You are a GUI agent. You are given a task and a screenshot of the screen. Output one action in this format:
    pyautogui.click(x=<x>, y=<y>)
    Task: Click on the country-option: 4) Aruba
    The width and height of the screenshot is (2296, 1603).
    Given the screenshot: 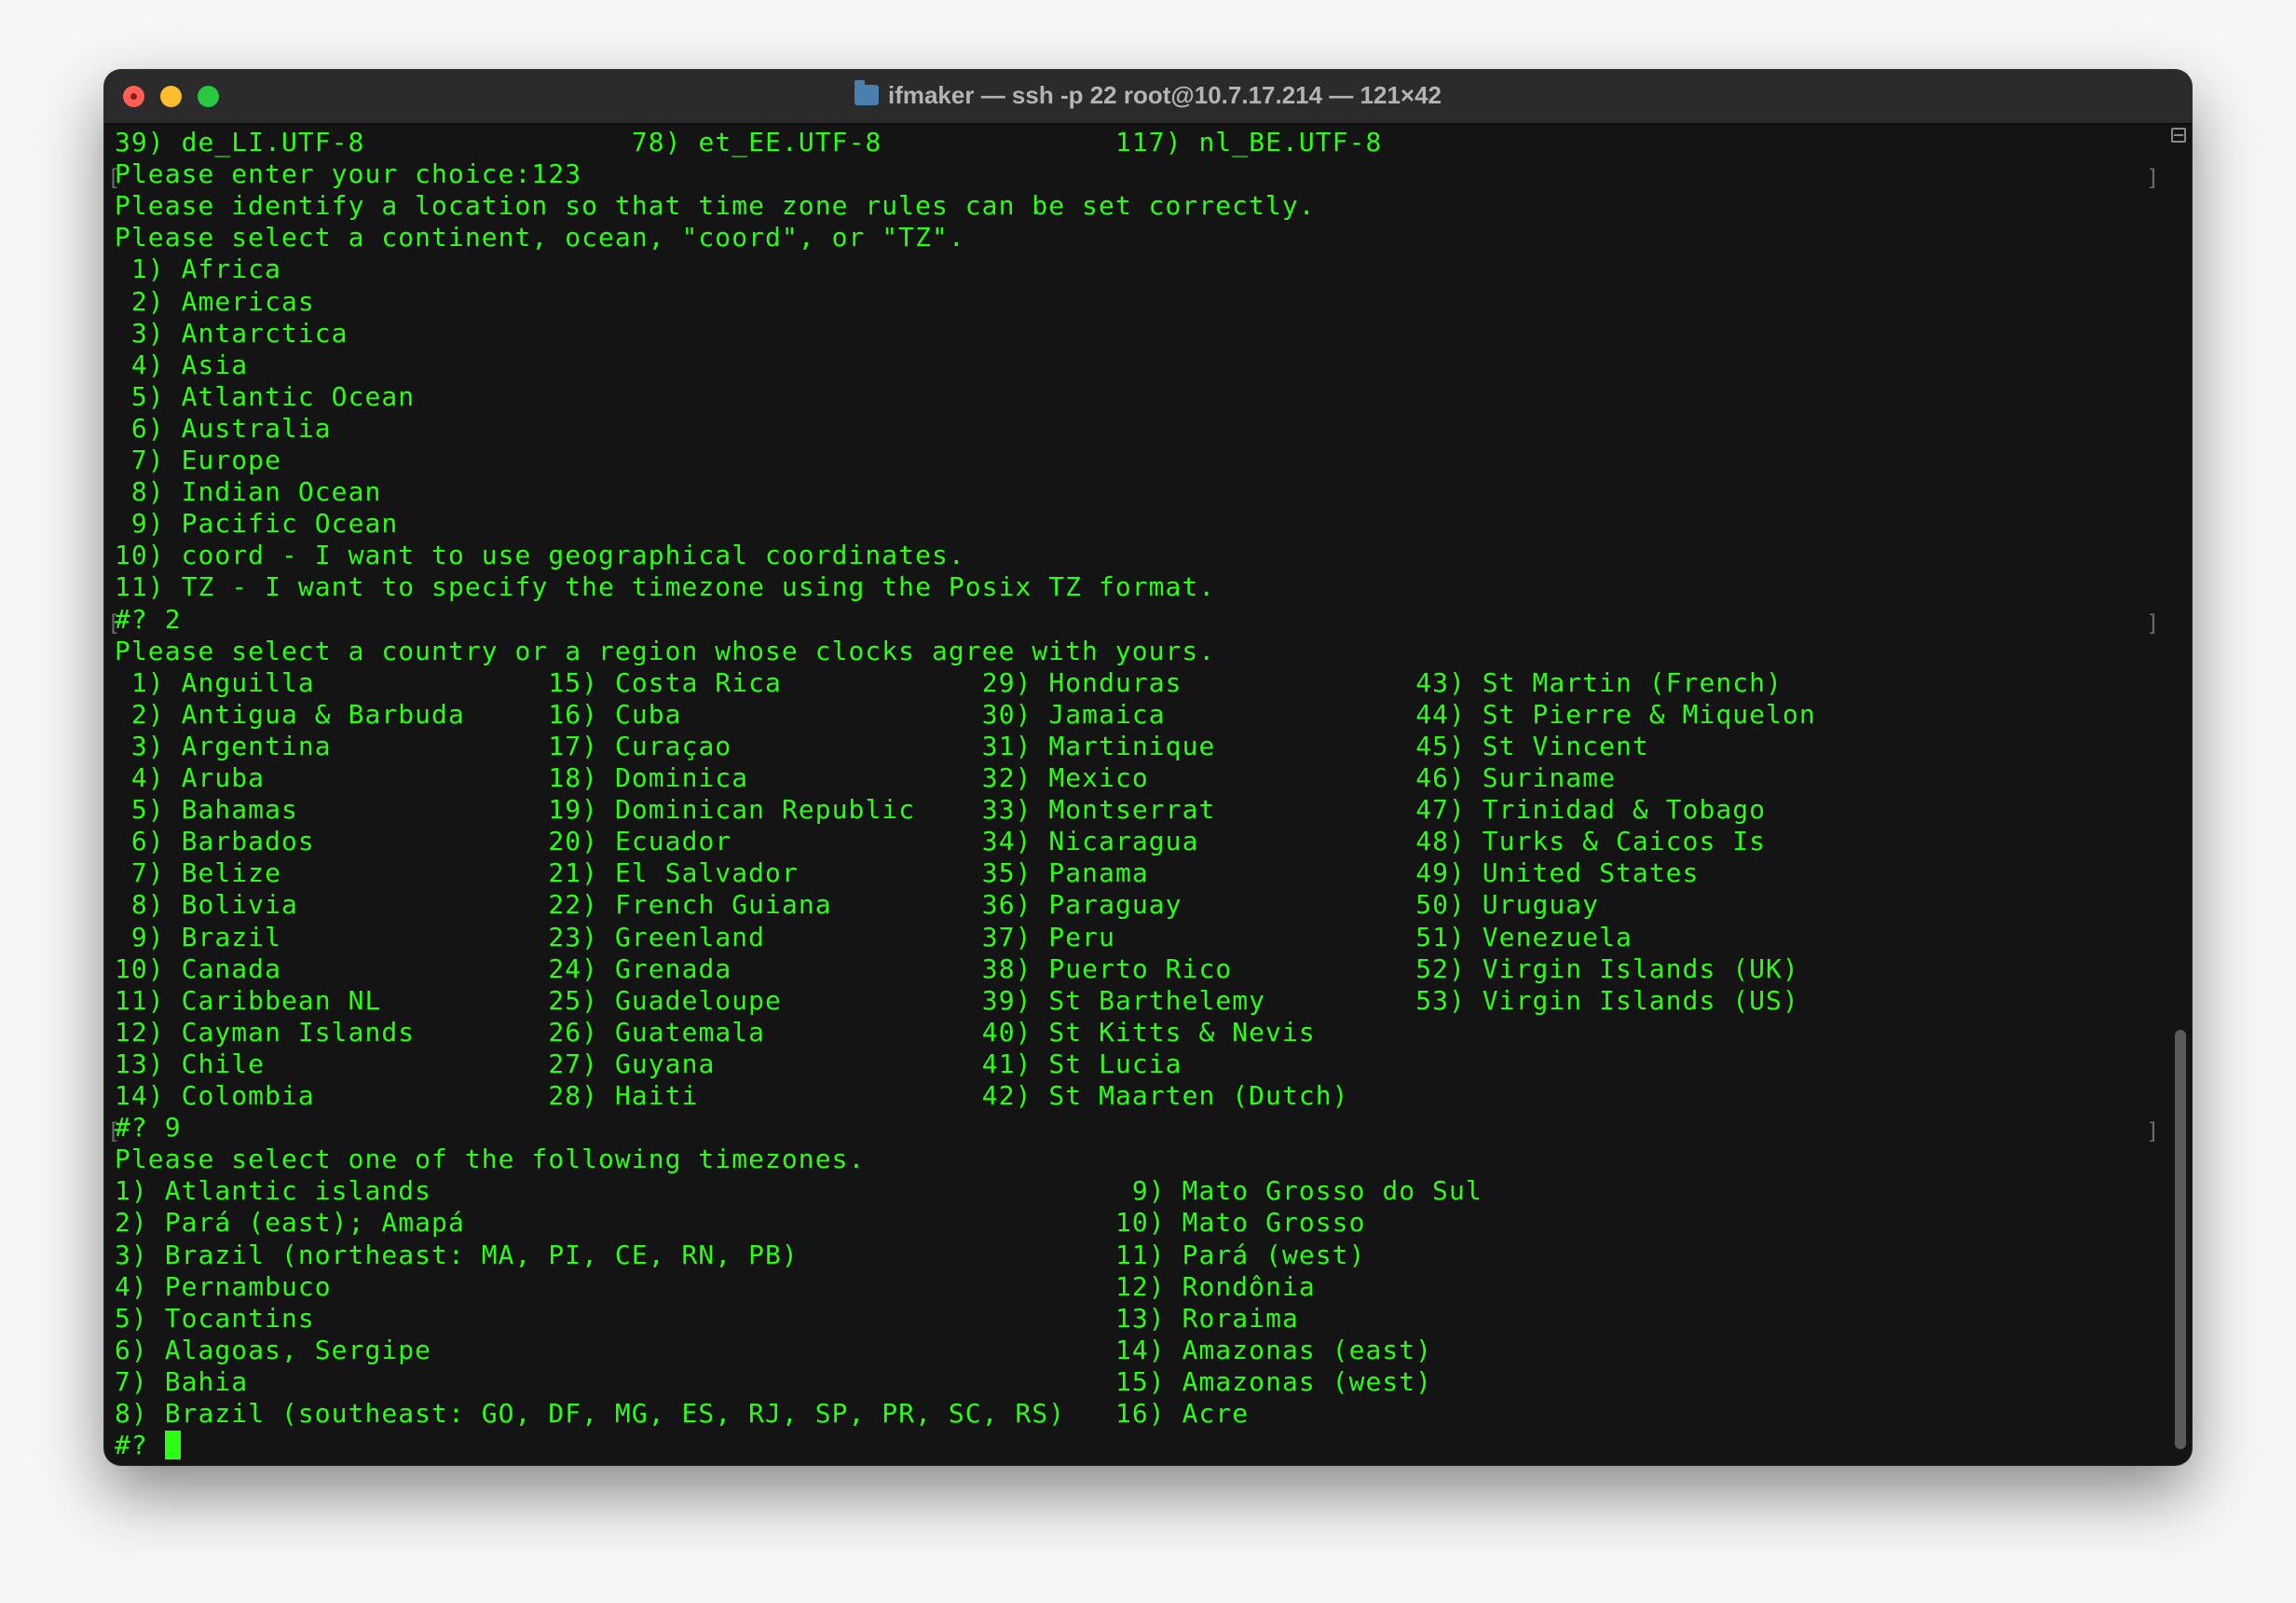 What is the action you would take?
    pyautogui.click(x=190, y=778)
    